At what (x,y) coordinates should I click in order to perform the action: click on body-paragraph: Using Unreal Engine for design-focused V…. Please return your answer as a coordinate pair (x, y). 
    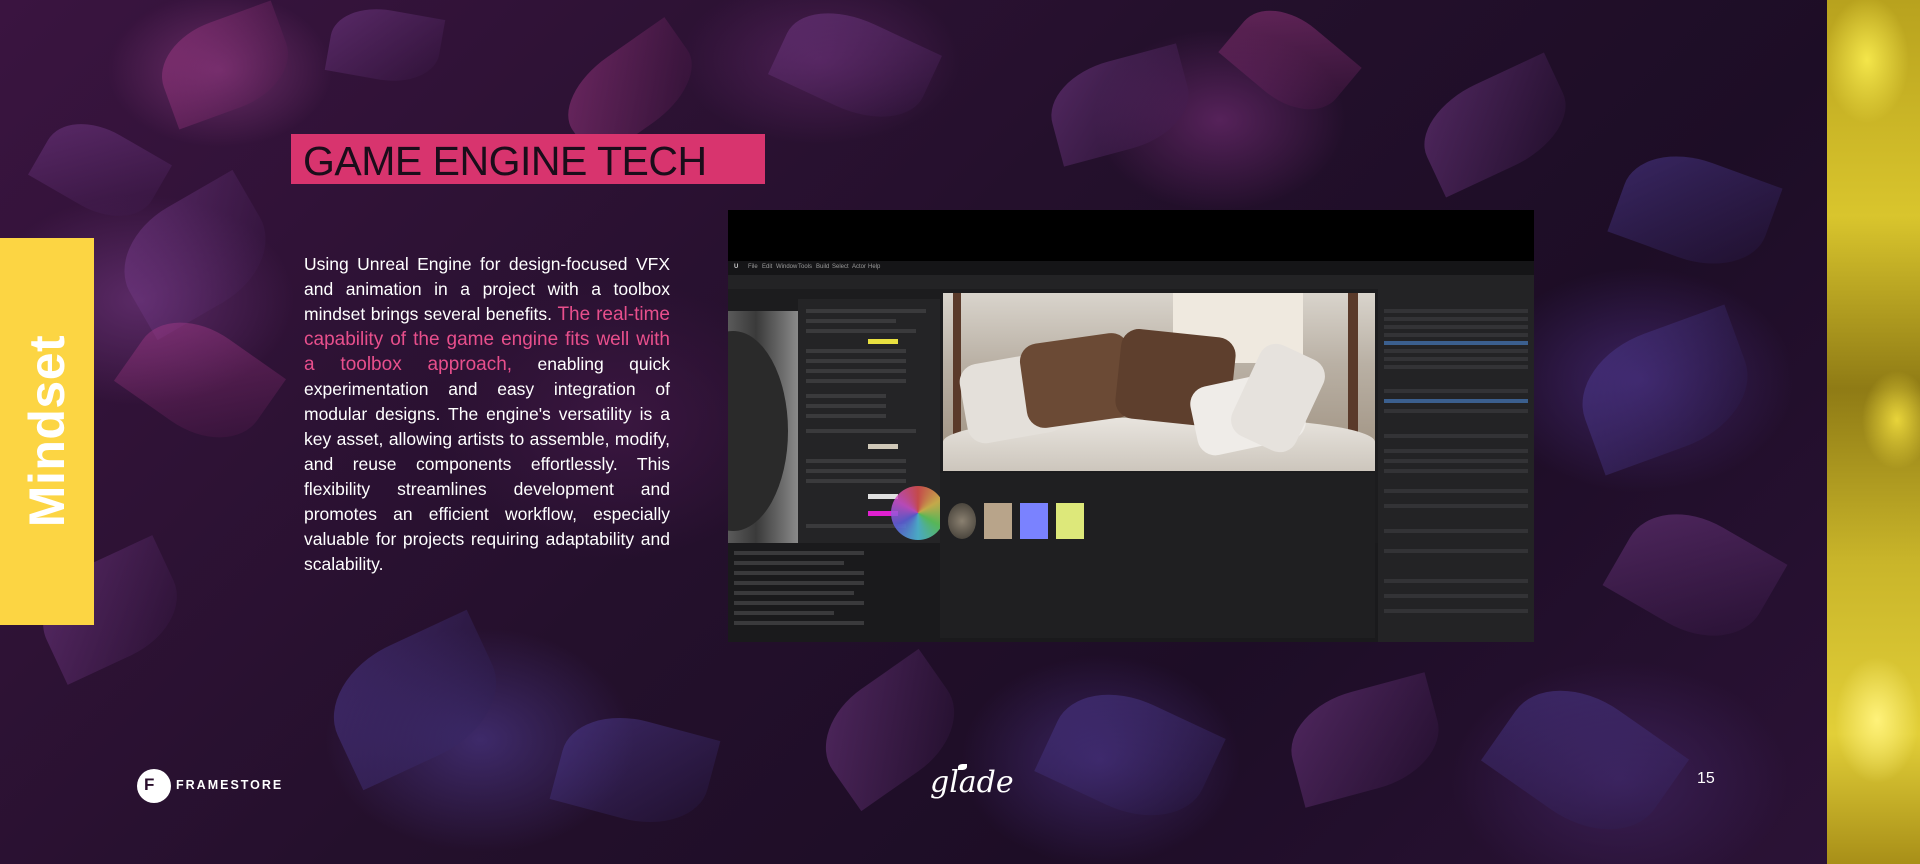
    Looking at the image, I should click on (487, 414).